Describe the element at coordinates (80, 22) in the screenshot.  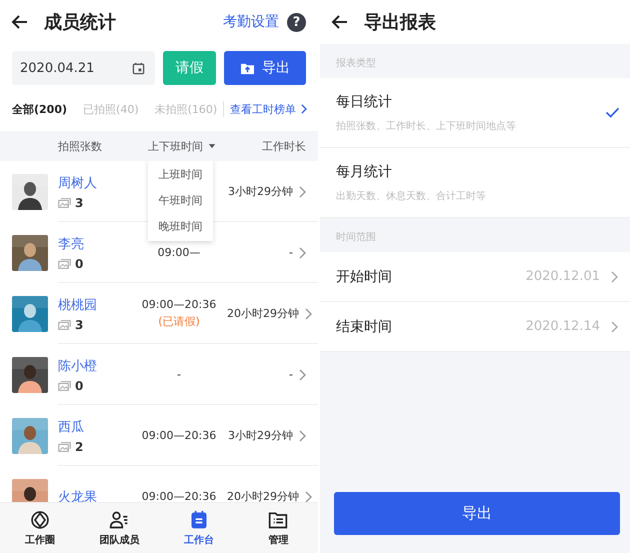
I see `page-title: 成员统计` at that location.